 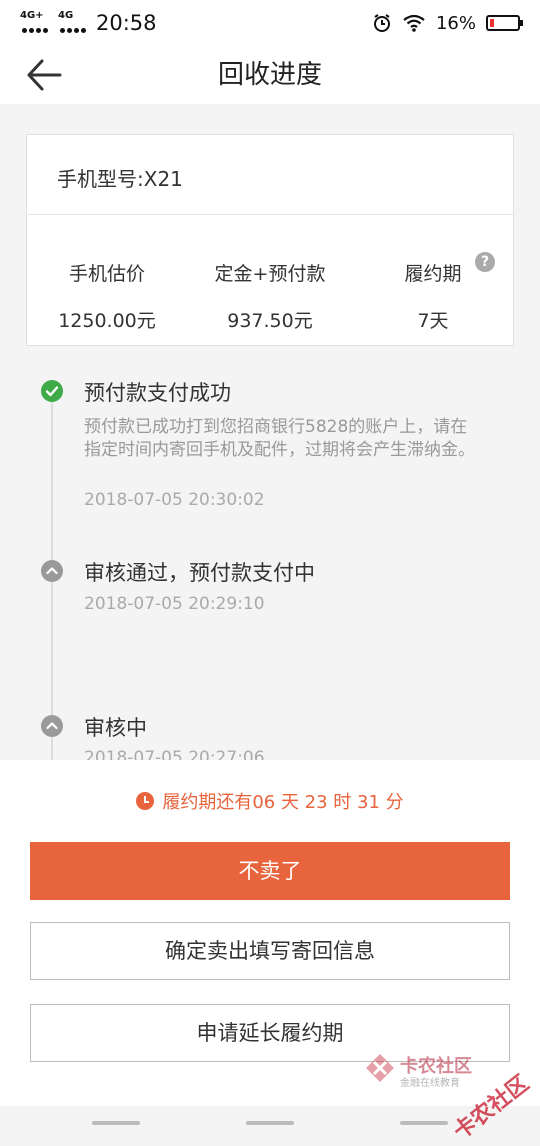 I want to click on deposit-column: 定金+预付款 937.50元, so click(x=270, y=296).